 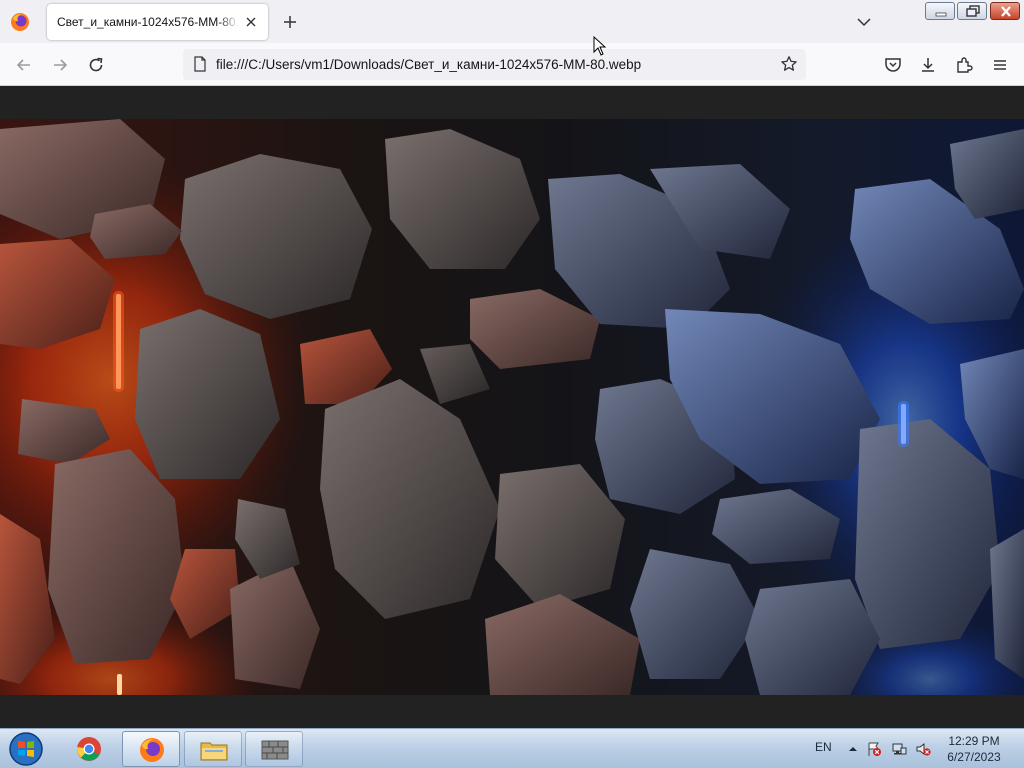 I want to click on windows-start-button, so click(x=26, y=749).